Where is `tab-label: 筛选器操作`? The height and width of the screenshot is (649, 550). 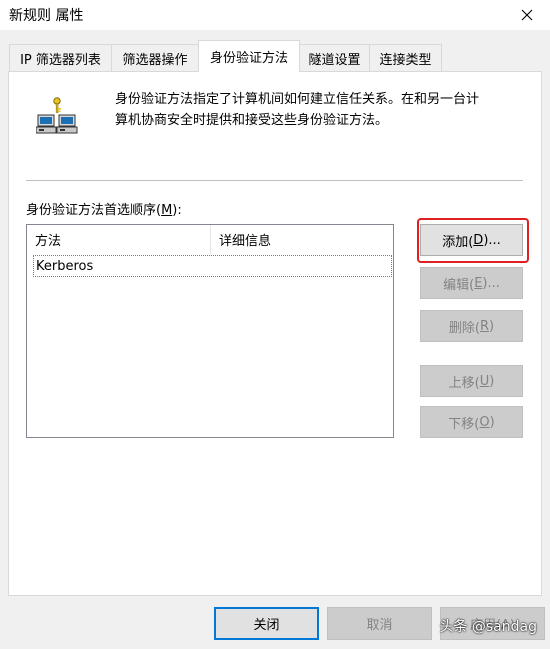 tab-label: 筛选器操作 is located at coordinates (155, 60).